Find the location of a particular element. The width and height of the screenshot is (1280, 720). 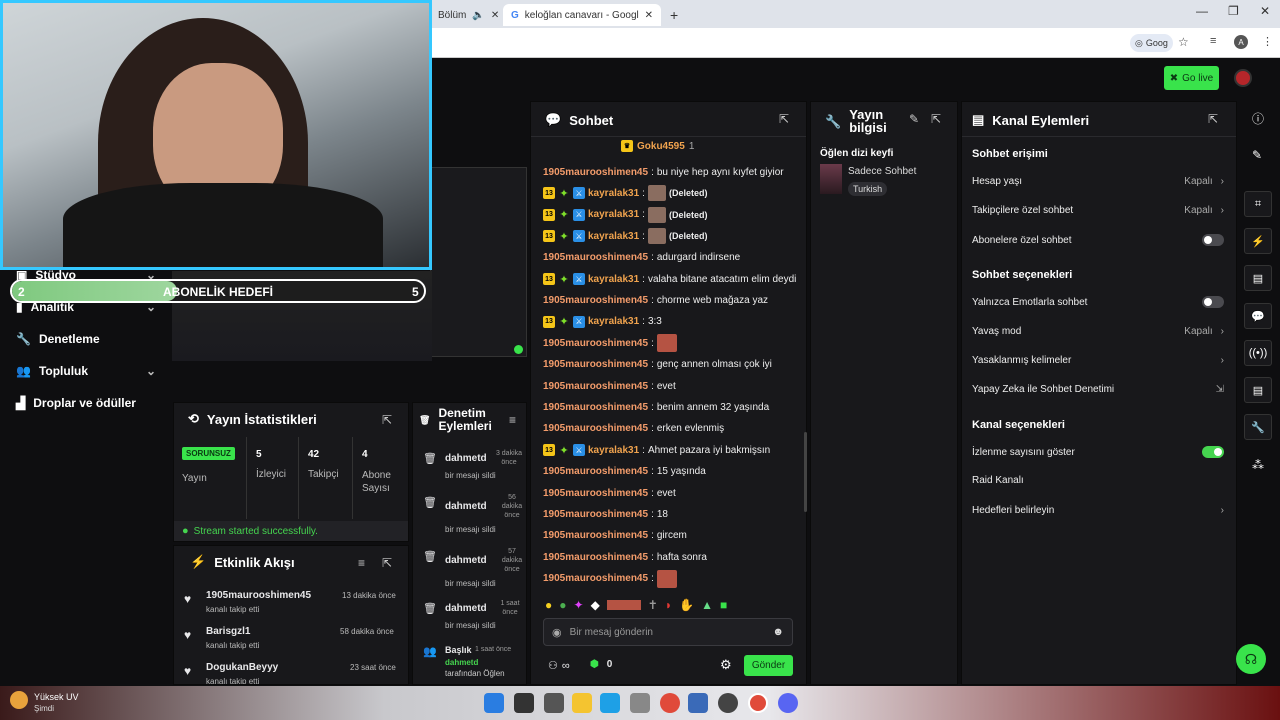

edge-icon is located at coordinates (610, 703).